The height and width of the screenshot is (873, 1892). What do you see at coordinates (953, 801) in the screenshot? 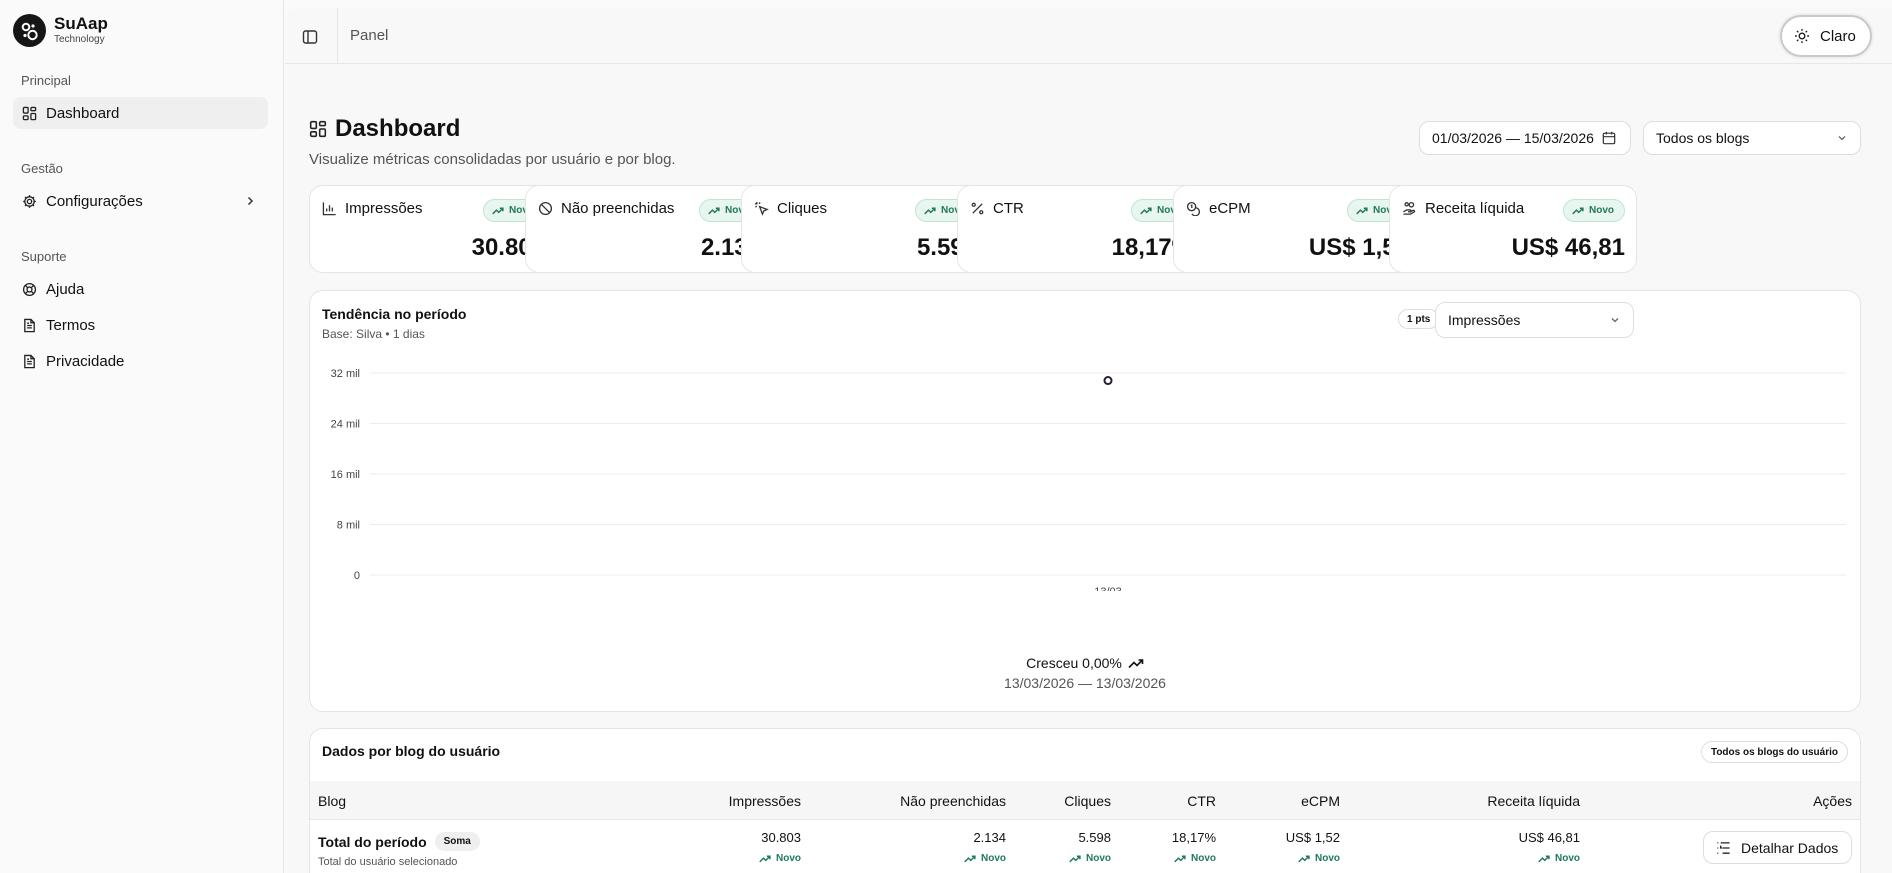
I see `col-nao-preenchidas: Não preenchidas` at bounding box center [953, 801].